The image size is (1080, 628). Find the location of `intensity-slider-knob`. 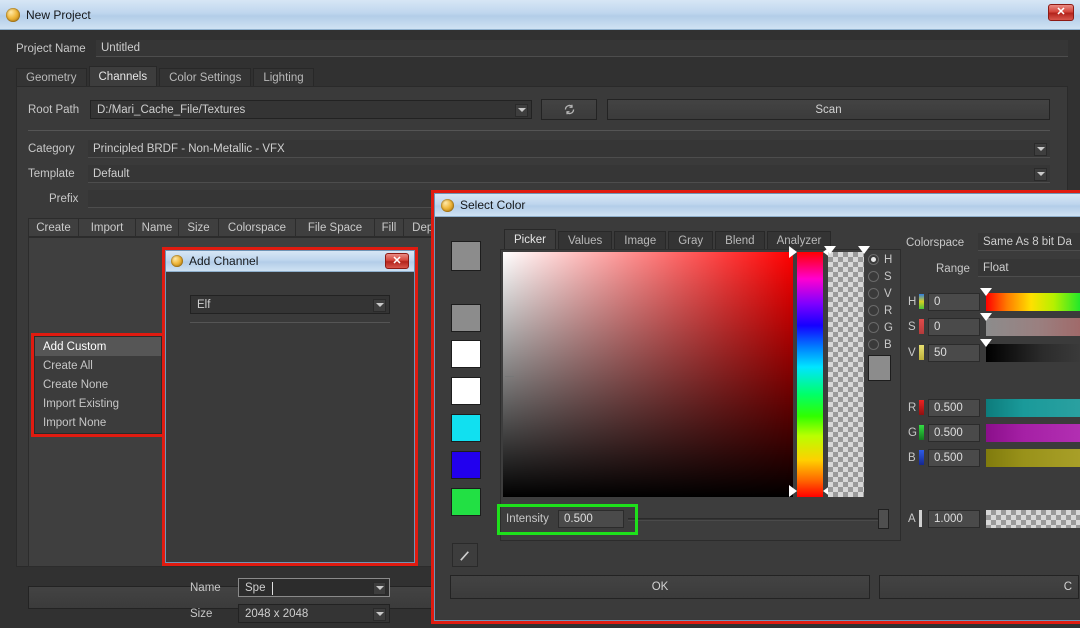

intensity-slider-knob is located at coordinates (883, 519).